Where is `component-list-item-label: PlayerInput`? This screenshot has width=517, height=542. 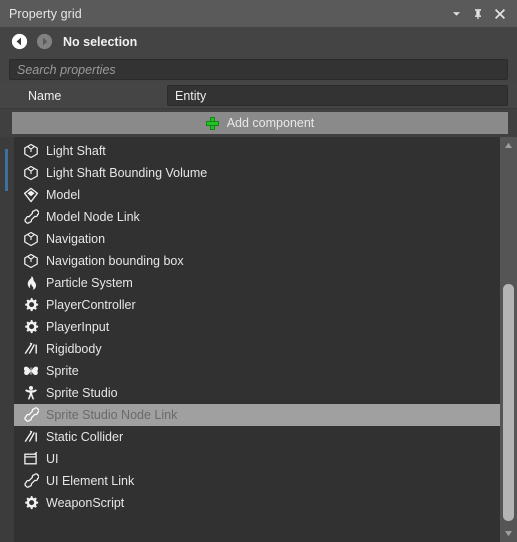 component-list-item-label: PlayerInput is located at coordinates (78, 327).